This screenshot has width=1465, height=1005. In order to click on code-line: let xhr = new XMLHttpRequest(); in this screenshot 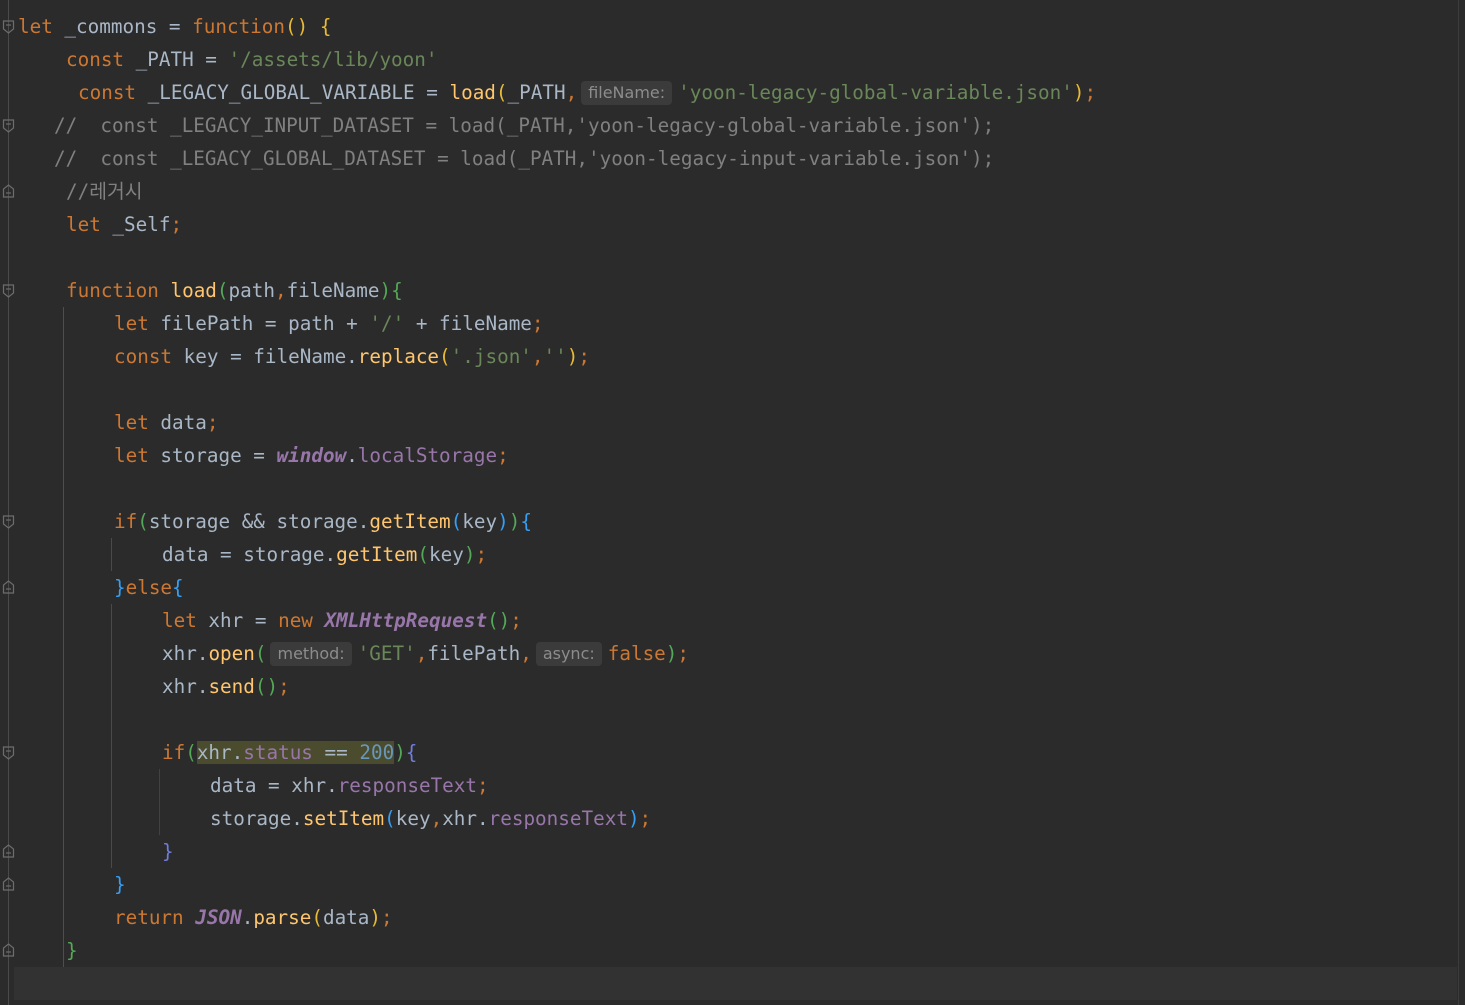, I will do `click(342, 620)`.